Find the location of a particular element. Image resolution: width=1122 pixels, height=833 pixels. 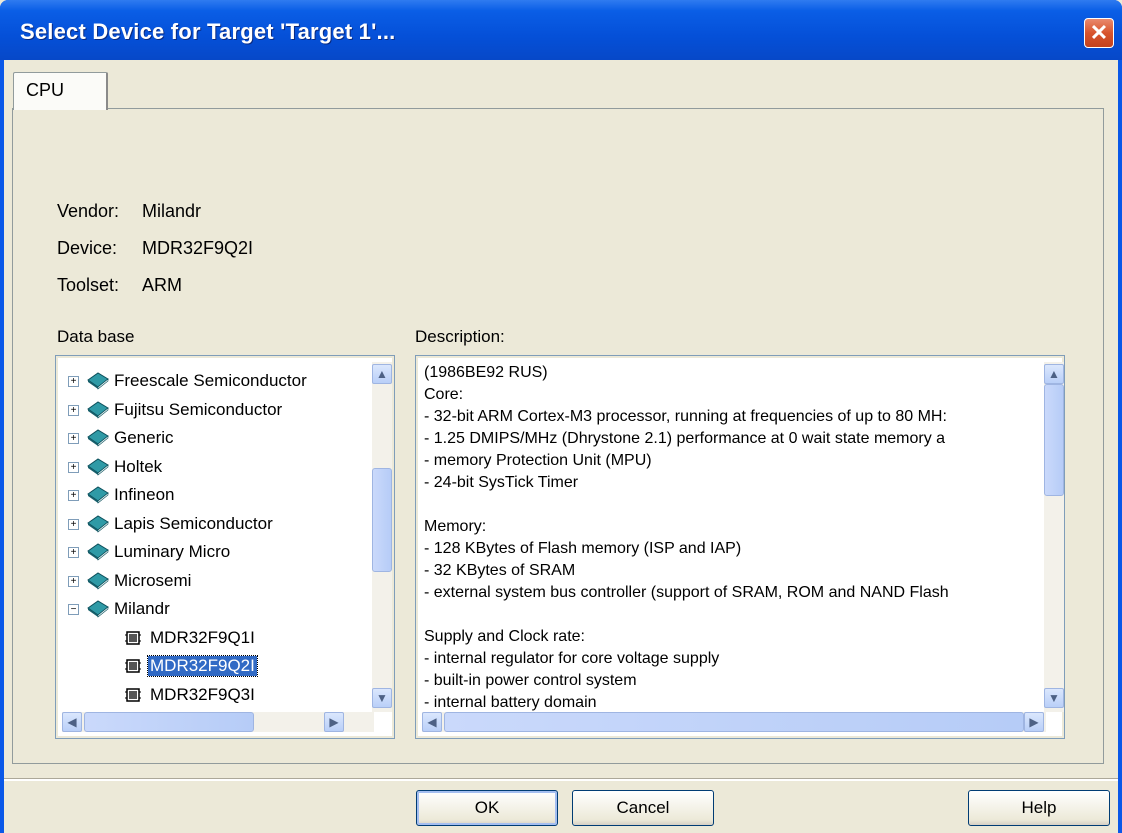

tree-vendor-item: + Freescale Semiconductor is located at coordinates (216, 381).